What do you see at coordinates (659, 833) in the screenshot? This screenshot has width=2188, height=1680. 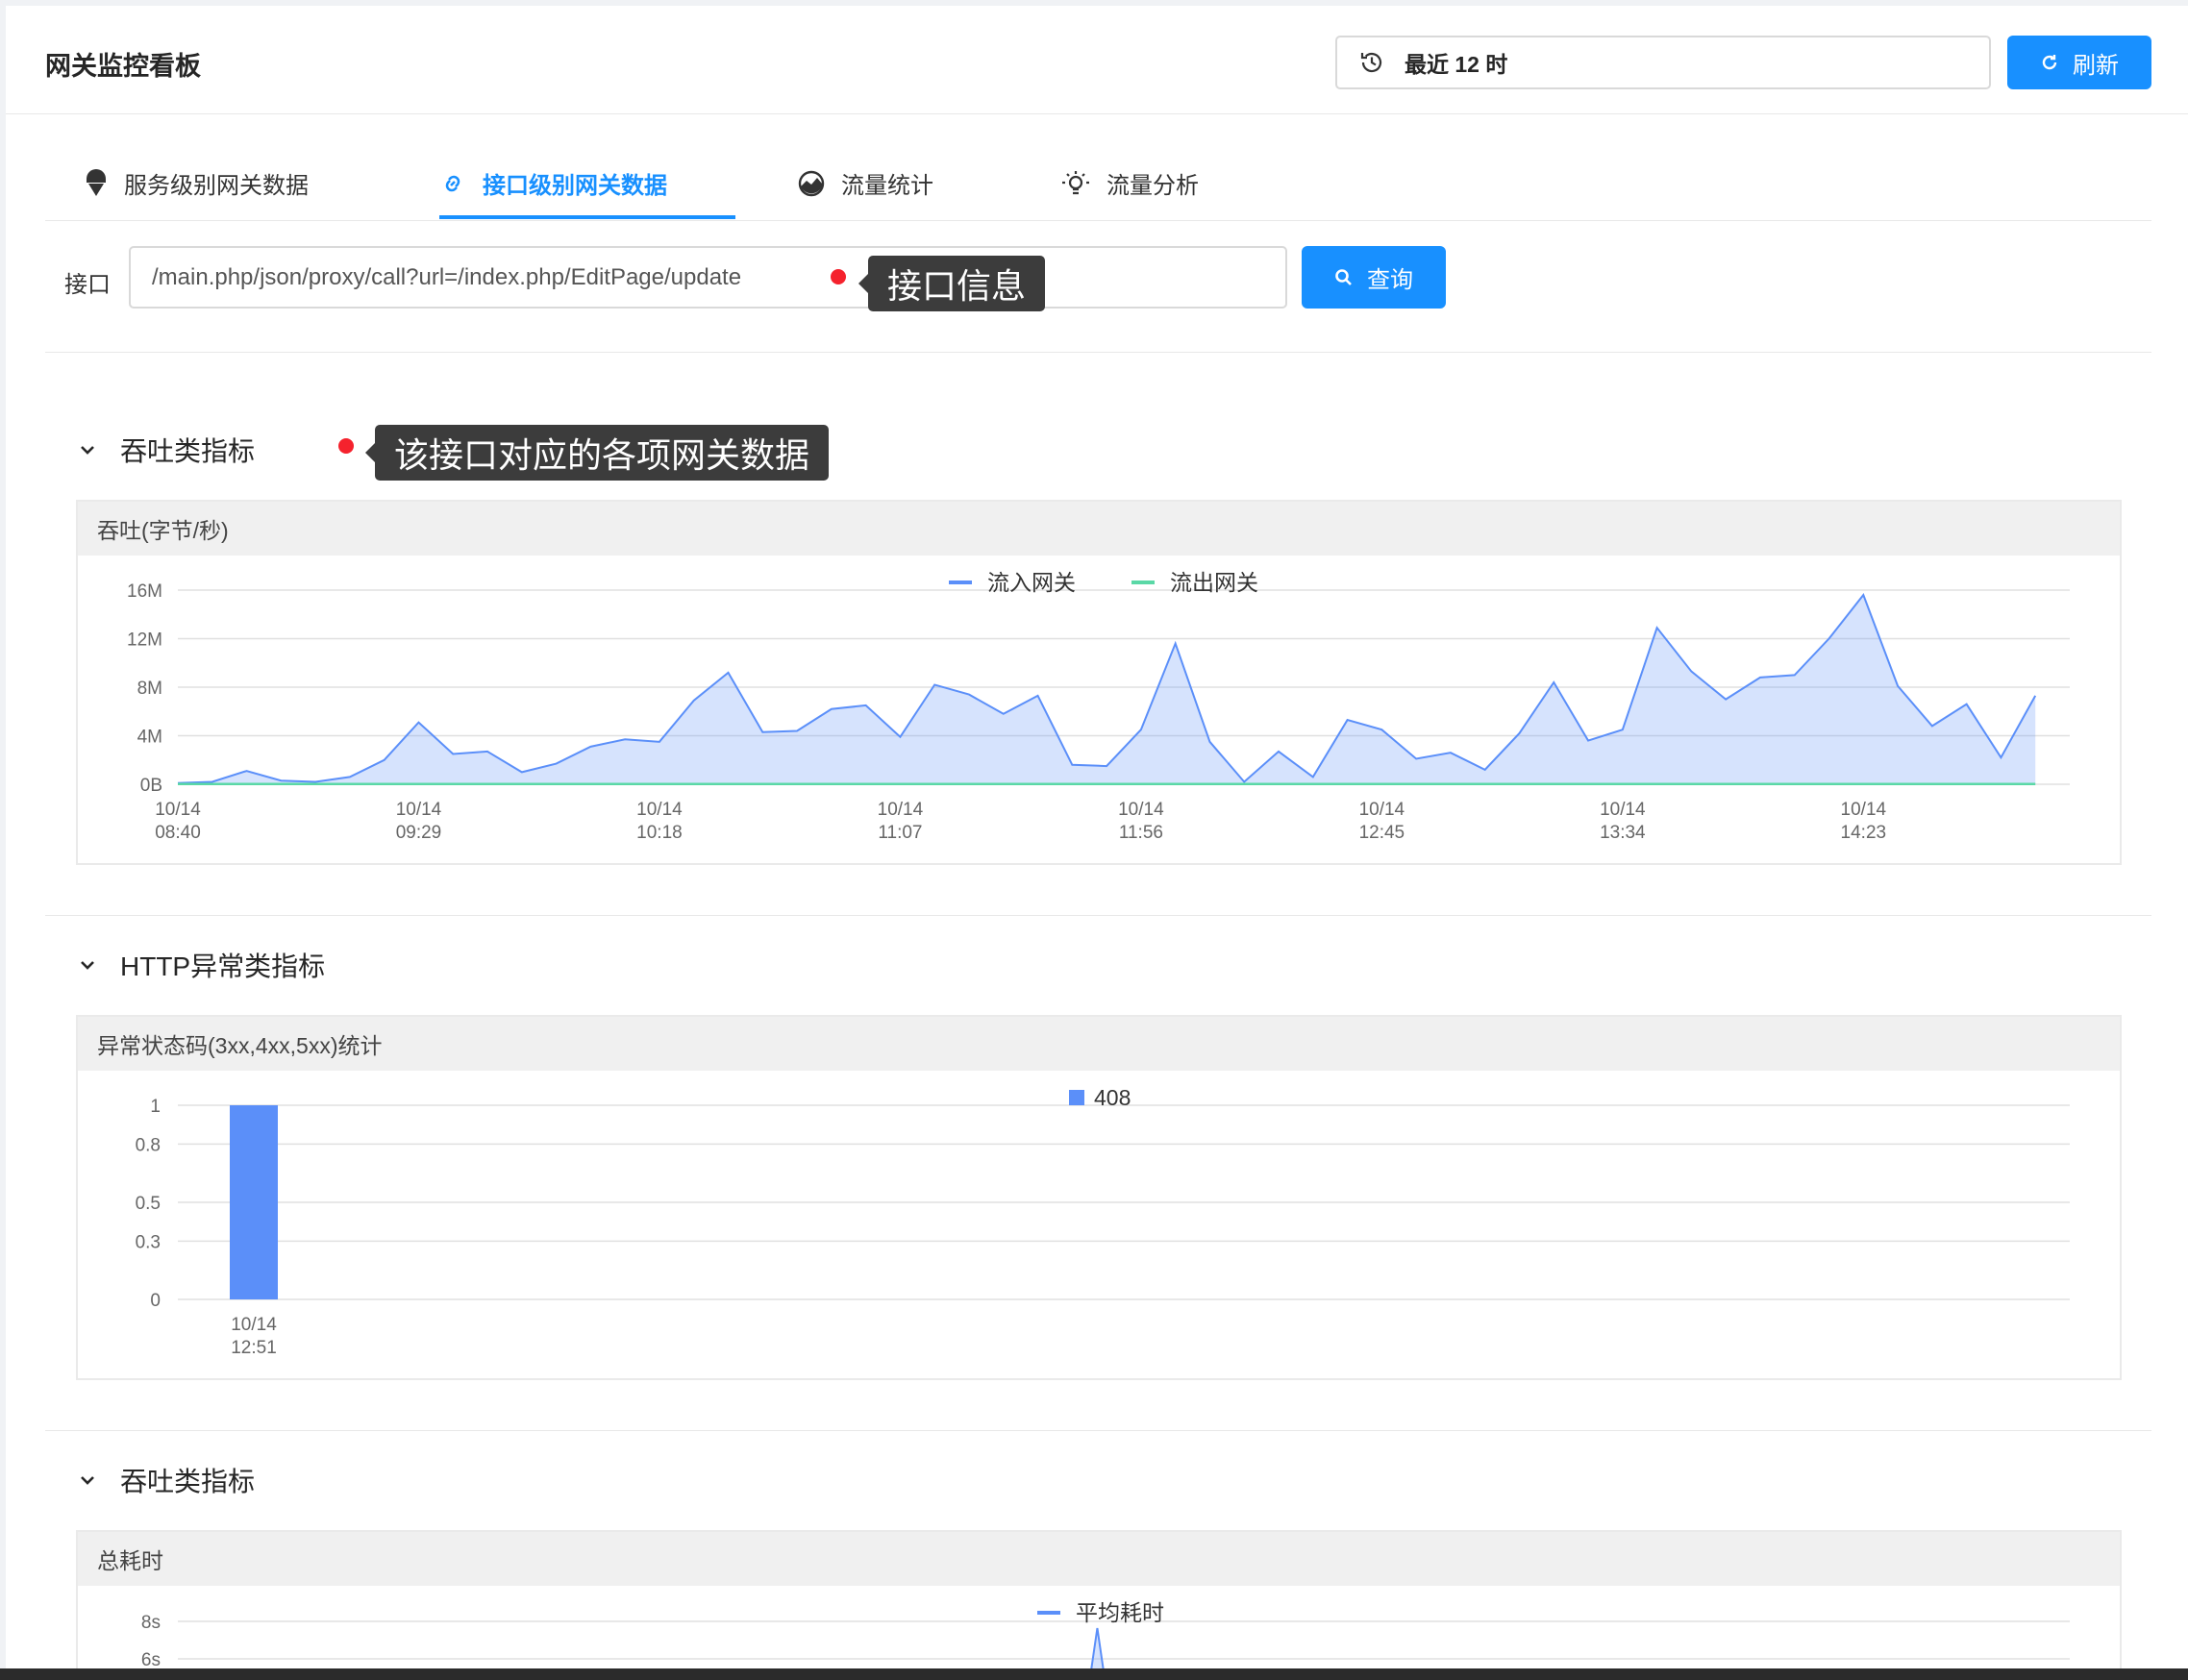 I see `x-tick-time: 10:18` at bounding box center [659, 833].